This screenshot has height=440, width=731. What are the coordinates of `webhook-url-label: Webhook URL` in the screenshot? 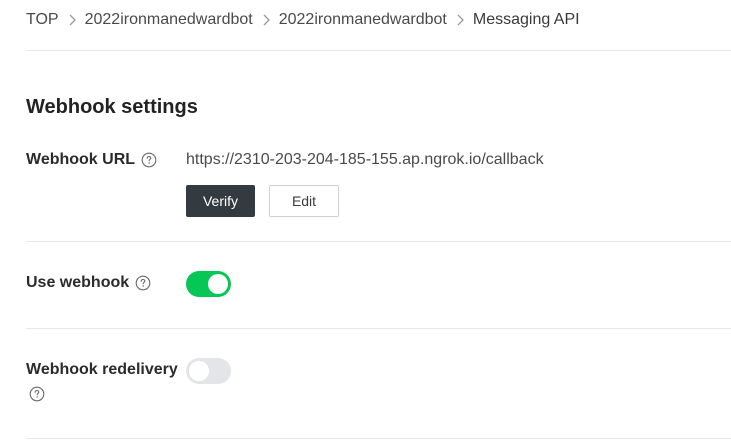 It's located at (81, 159).